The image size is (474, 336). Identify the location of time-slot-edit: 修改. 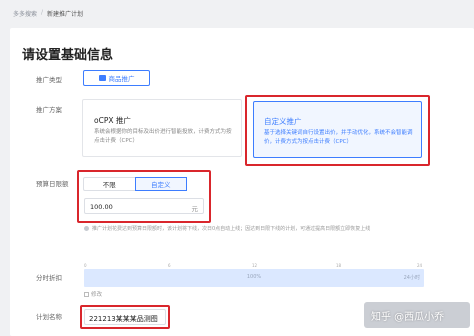
(93, 294).